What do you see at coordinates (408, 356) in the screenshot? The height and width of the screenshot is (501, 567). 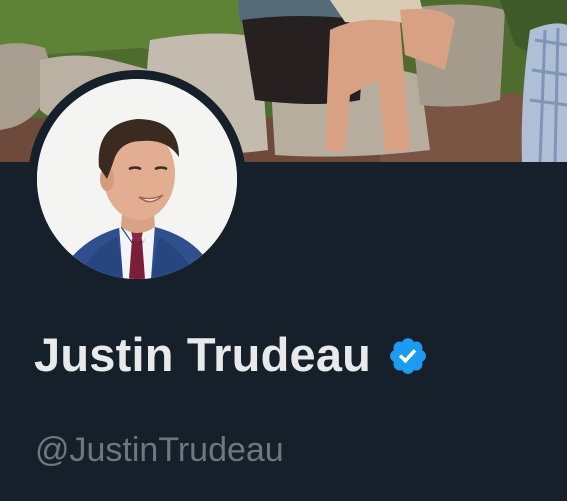 I see `verified-badge-icon` at bounding box center [408, 356].